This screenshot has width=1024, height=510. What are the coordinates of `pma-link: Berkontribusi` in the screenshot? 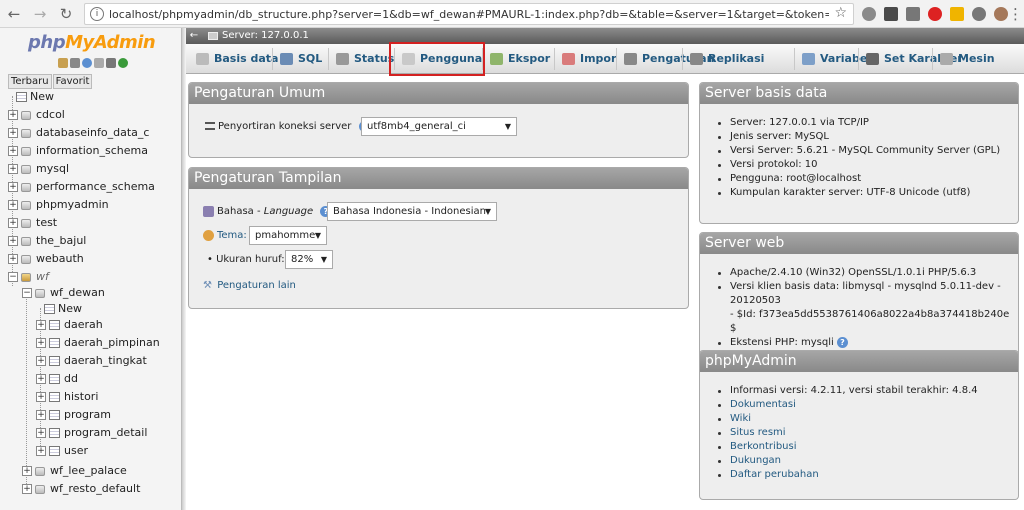 It's located at (846, 447).